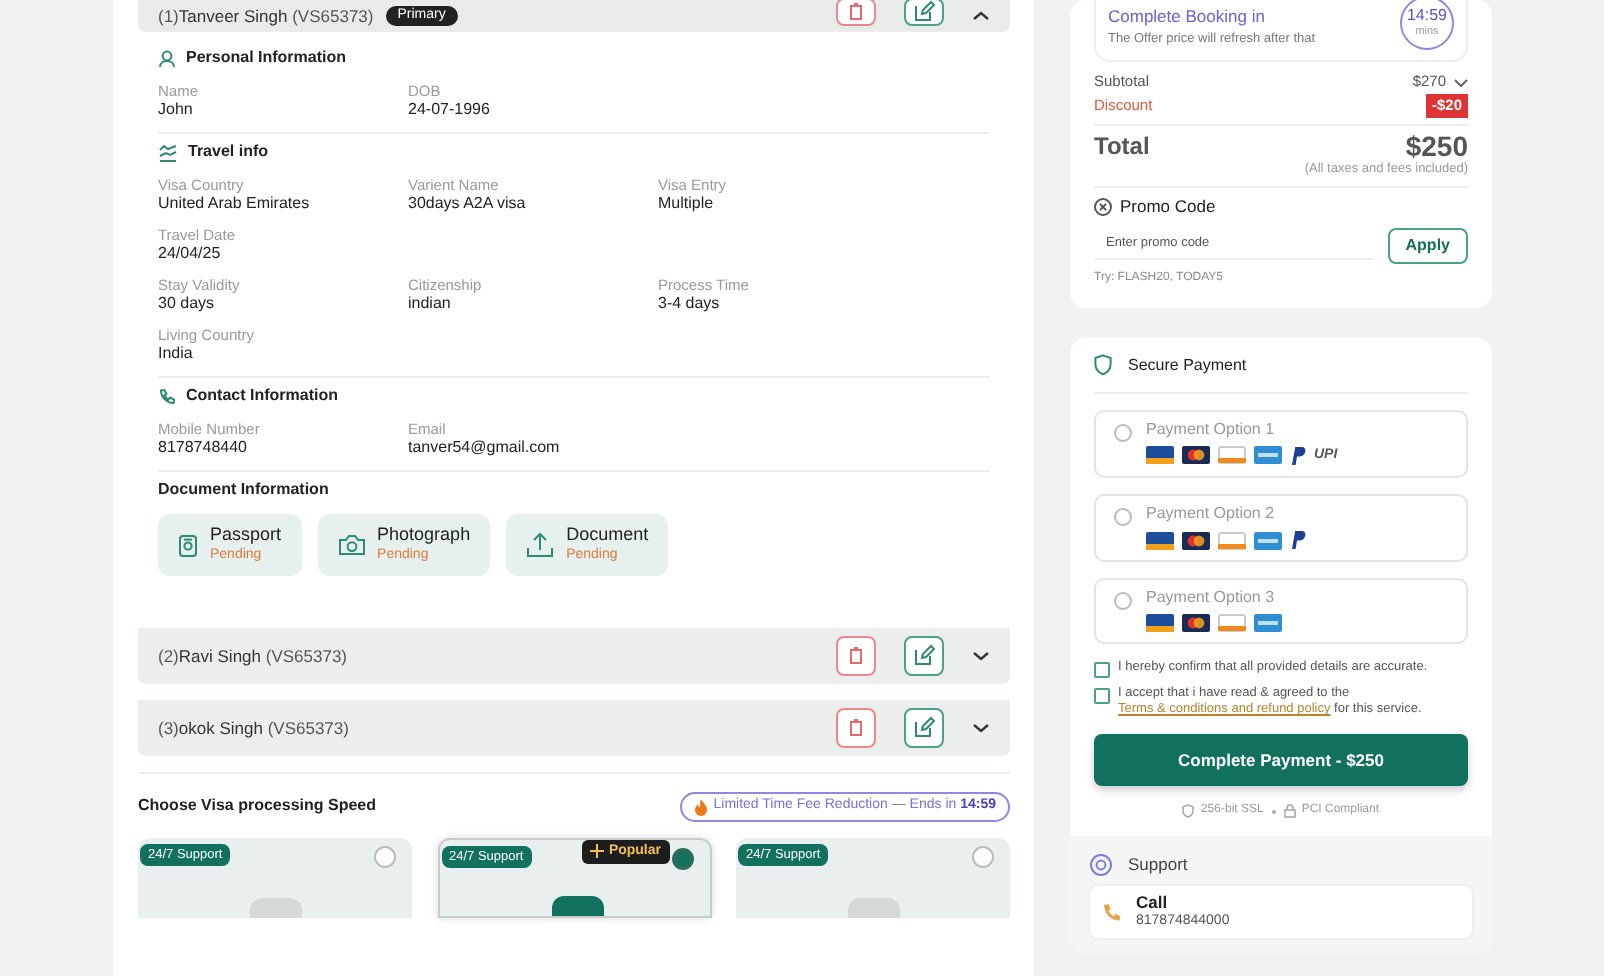  Describe the element at coordinates (246, 535) in the screenshot. I see `document-name: Passport` at that location.